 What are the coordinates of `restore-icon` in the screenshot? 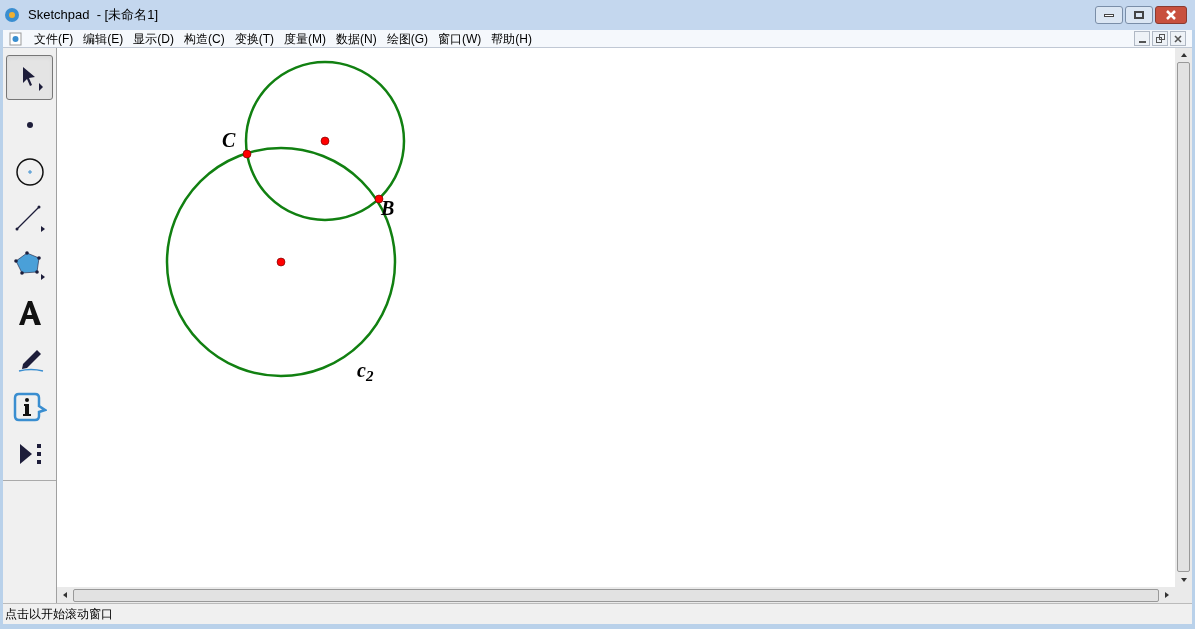 It's located at (1160, 38).